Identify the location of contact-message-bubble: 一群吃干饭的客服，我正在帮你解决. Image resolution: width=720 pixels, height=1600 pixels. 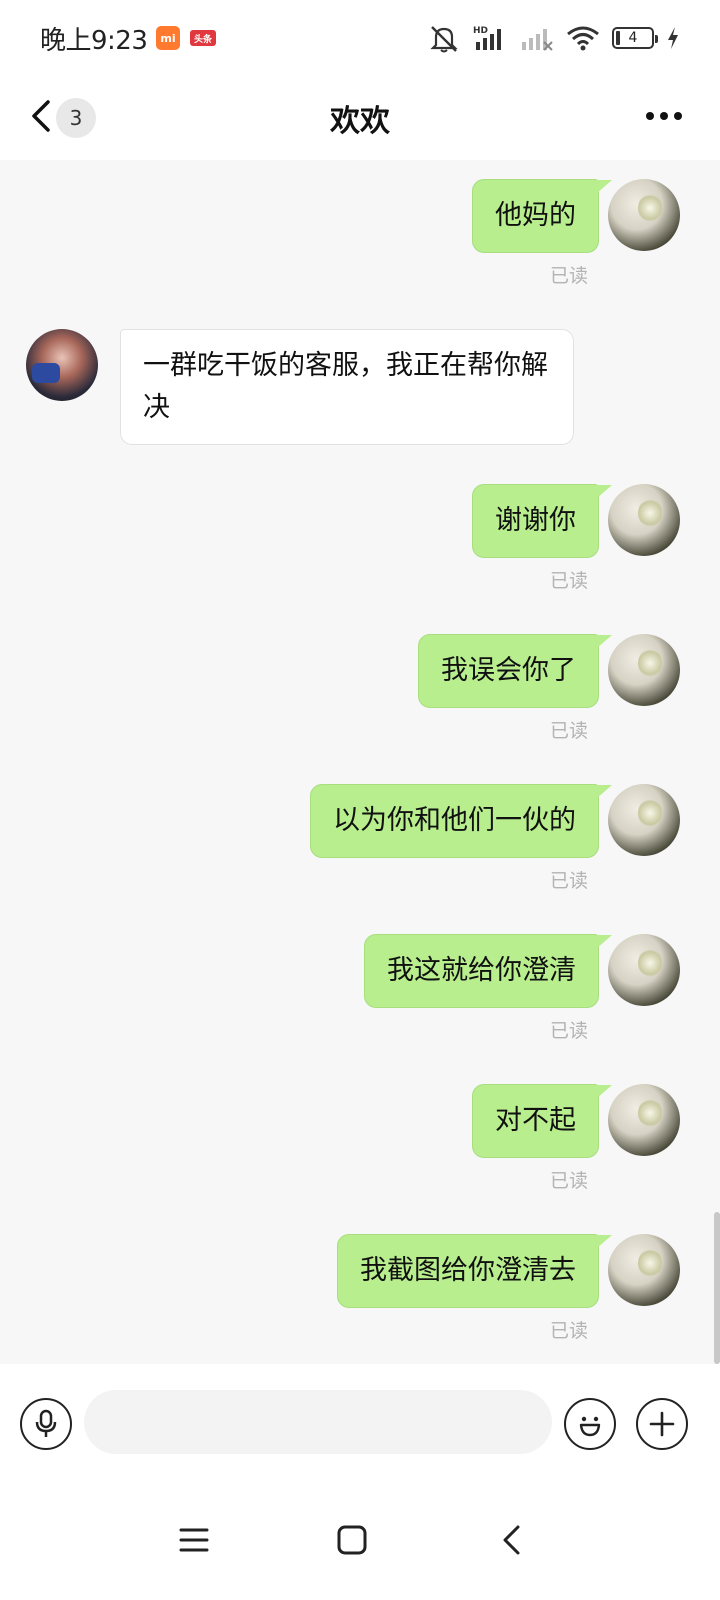
(347, 387).